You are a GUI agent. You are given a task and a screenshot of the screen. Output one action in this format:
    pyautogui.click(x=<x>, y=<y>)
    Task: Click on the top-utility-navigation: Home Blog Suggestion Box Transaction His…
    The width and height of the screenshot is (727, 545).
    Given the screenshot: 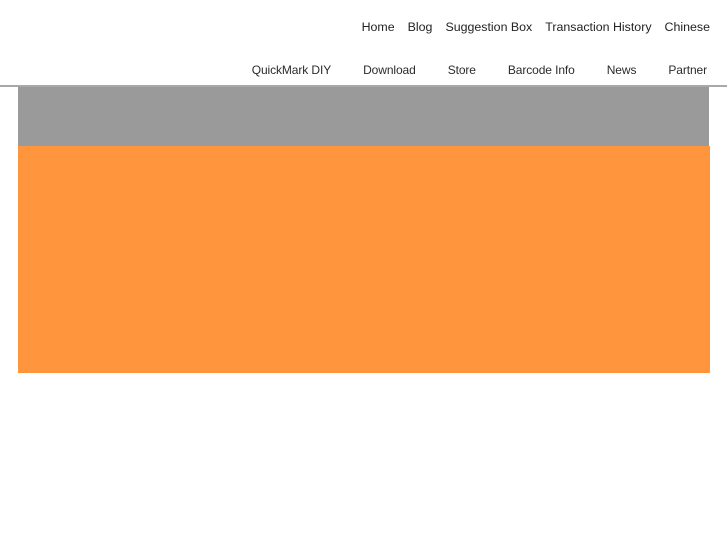 What is the action you would take?
    pyautogui.click(x=363, y=27)
    